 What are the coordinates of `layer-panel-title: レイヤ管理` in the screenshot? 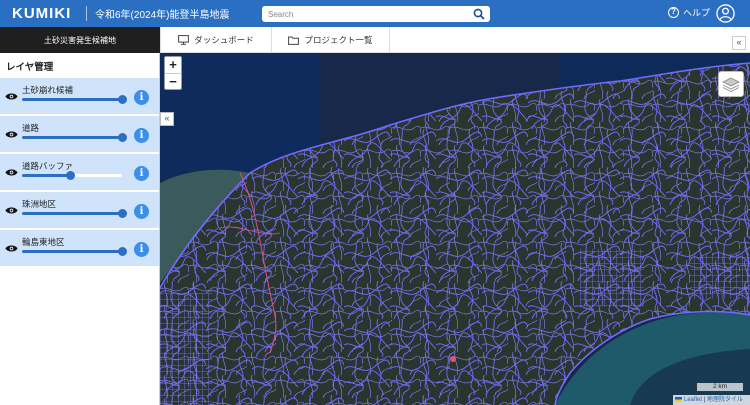 It's located at (30, 67).